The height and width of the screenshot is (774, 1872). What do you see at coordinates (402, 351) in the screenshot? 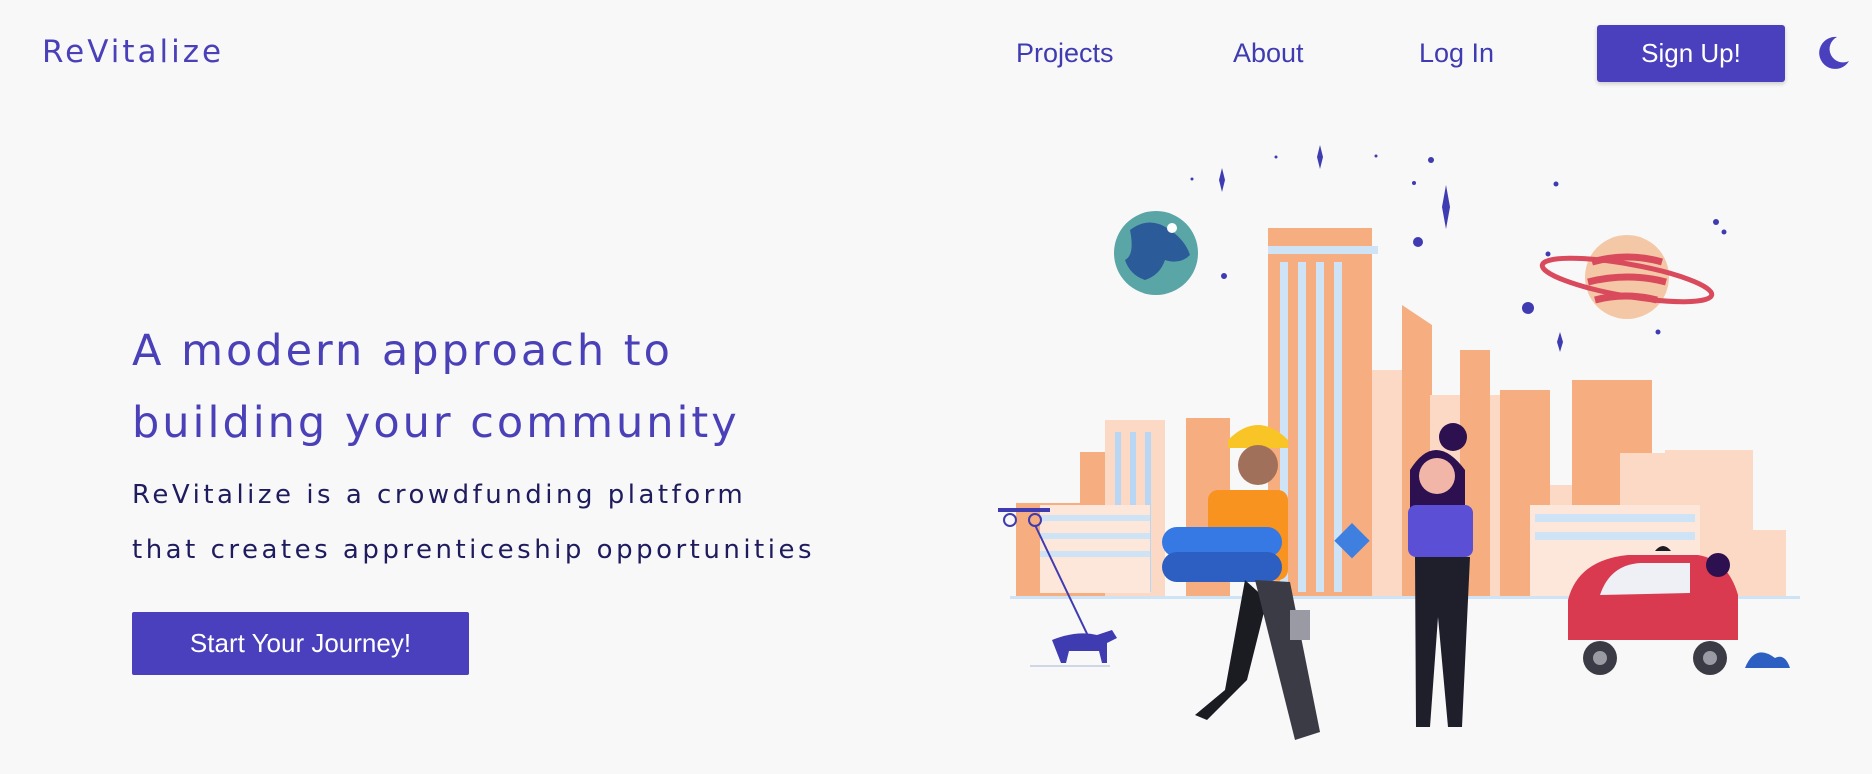
I see `hero-title-line-1: A modern approach to` at bounding box center [402, 351].